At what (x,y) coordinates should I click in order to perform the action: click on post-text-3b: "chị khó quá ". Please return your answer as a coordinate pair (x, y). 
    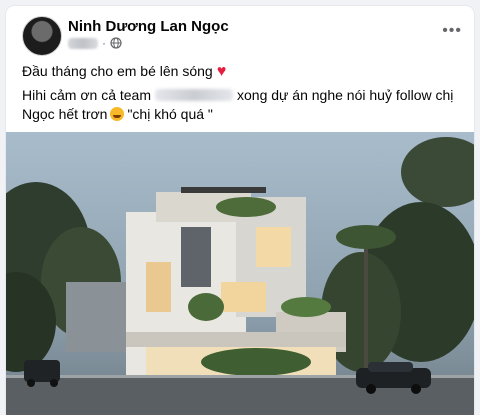
    Looking at the image, I should click on (170, 114).